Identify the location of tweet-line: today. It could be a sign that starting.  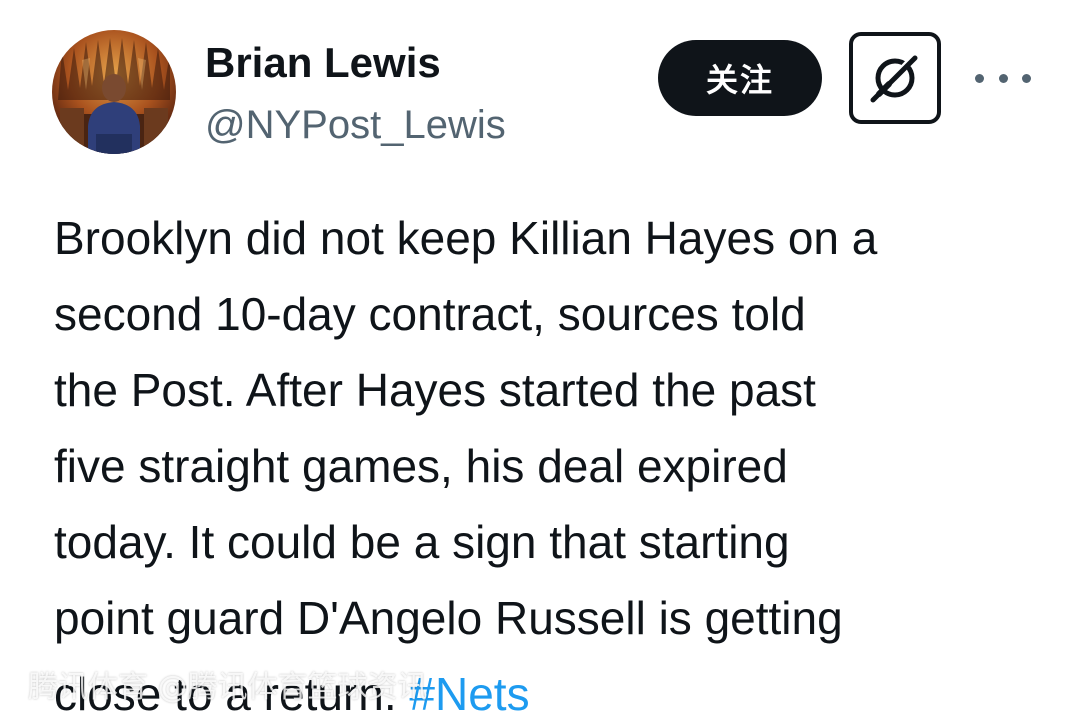
(422, 542).